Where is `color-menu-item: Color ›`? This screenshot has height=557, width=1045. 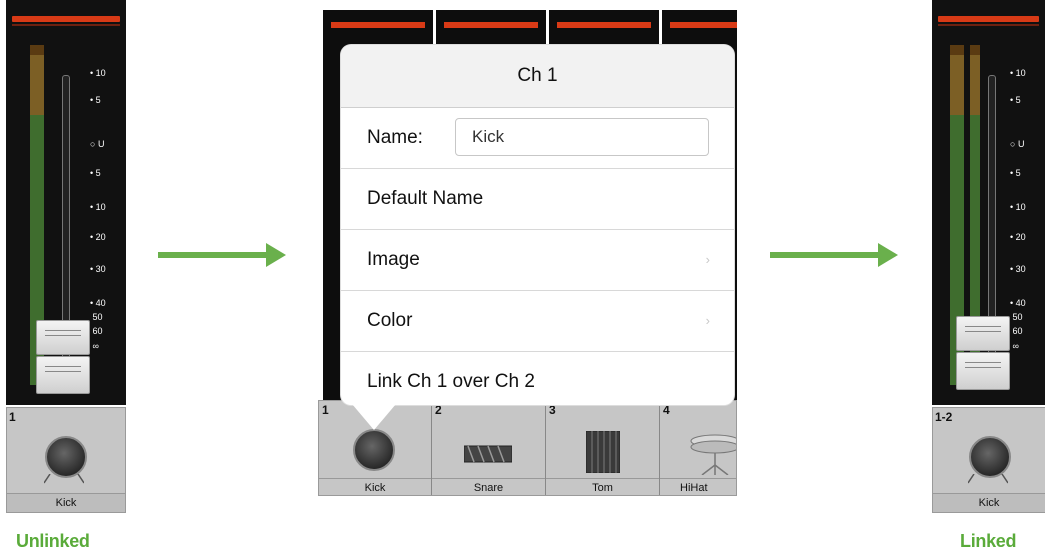
color-menu-item: Color › is located at coordinates (537, 321).